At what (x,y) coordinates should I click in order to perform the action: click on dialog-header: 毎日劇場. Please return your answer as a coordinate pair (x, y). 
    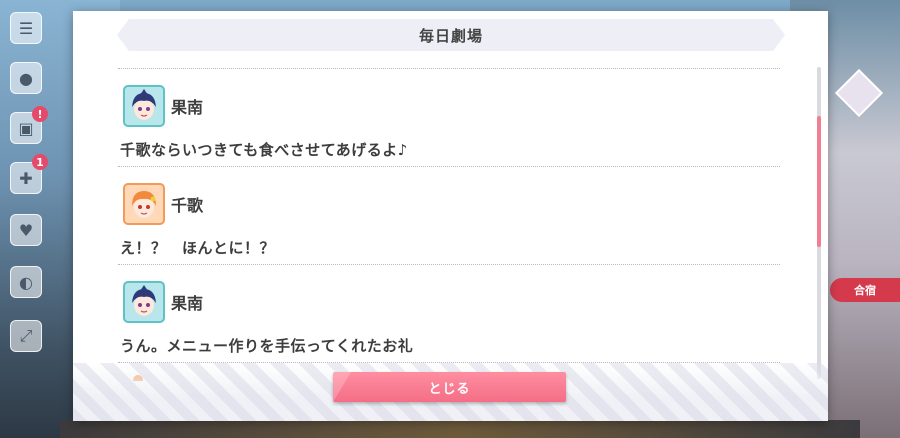
    Looking at the image, I should click on (451, 35).